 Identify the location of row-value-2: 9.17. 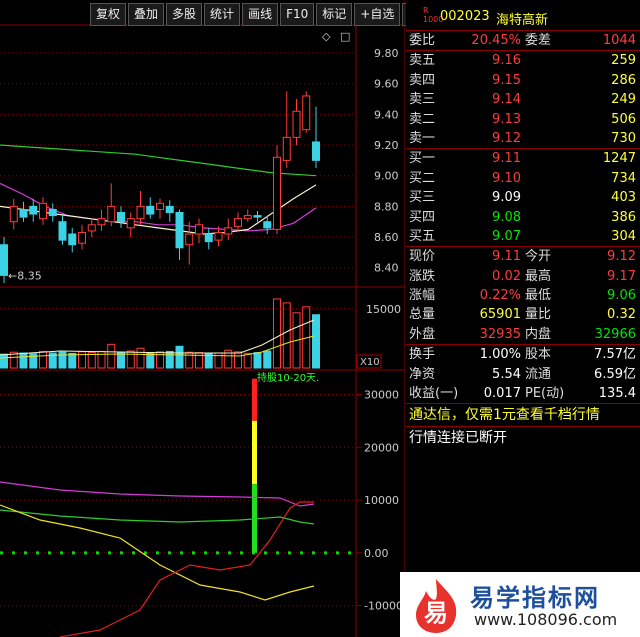
(621, 276).